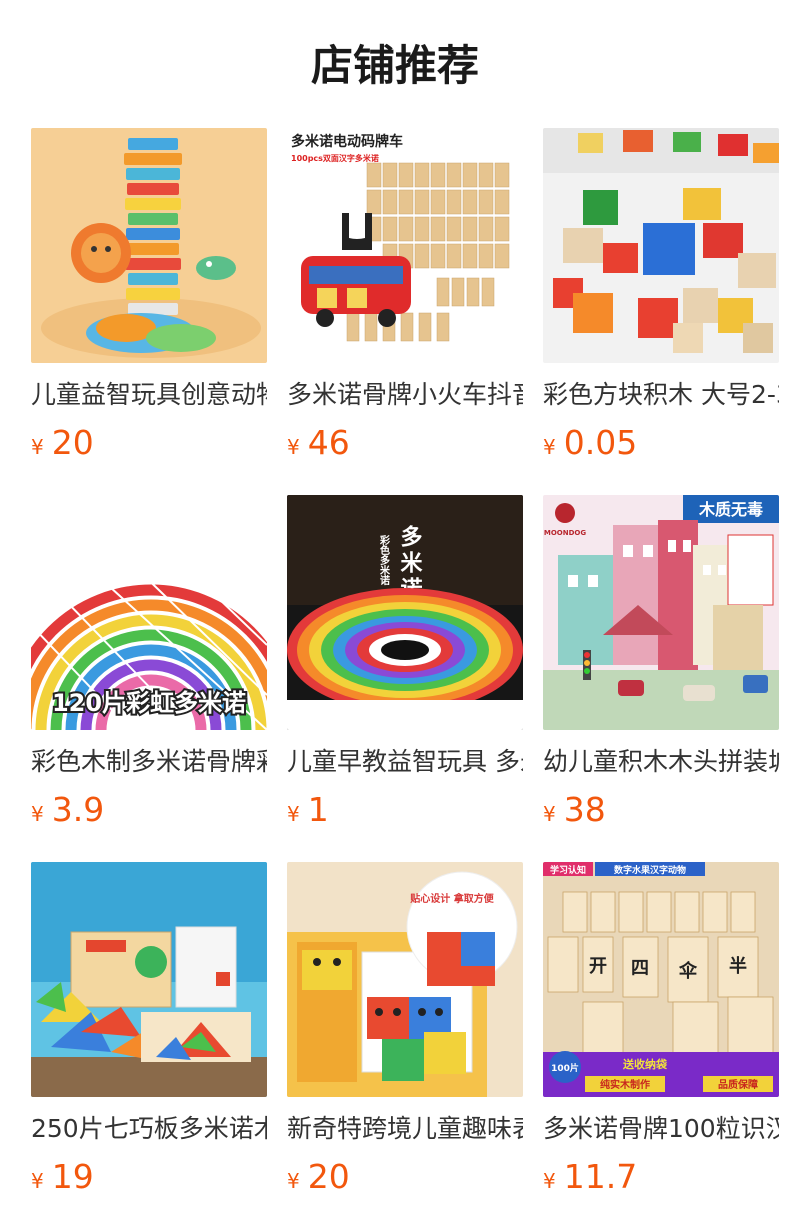 This screenshot has width=790, height=1230. Describe the element at coordinates (661, 762) in the screenshot. I see `product-name: 幼儿童积木木头拼装城市` at that location.